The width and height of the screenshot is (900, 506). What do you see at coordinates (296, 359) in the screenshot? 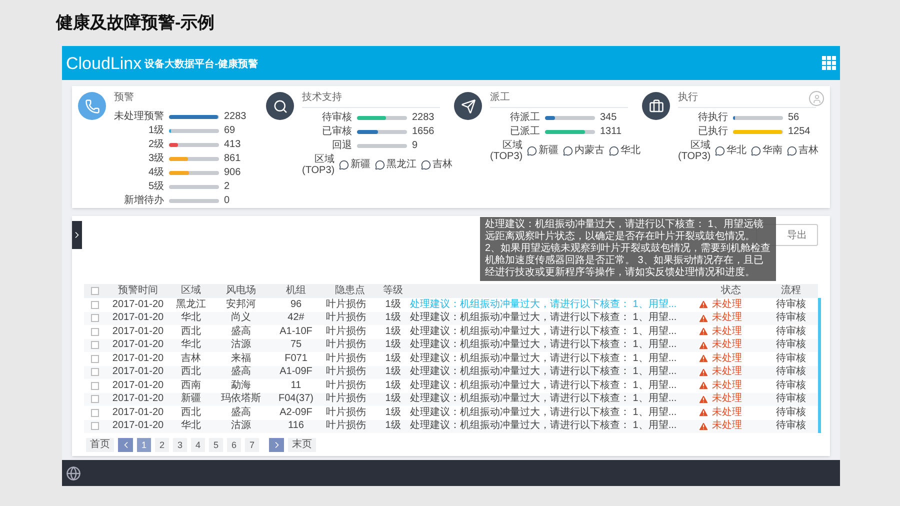
I see `table-cell: F071` at bounding box center [296, 359].